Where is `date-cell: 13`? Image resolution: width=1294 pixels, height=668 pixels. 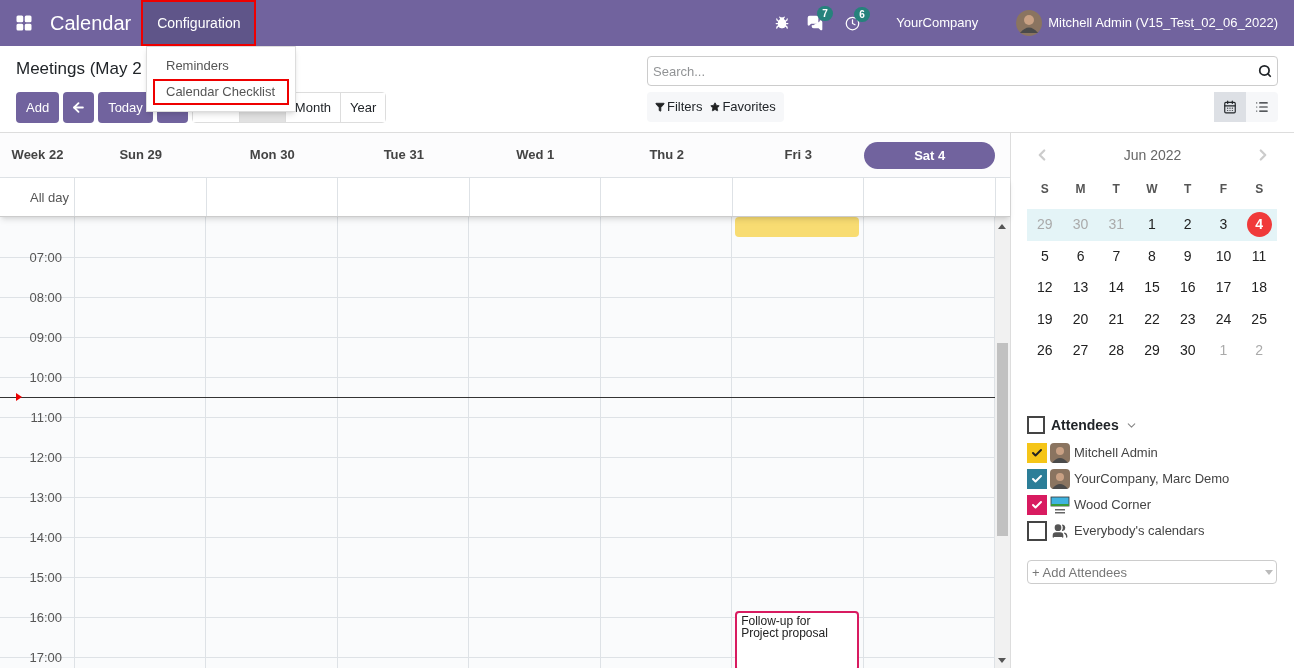
date-cell: 13 is located at coordinates (1081, 288).